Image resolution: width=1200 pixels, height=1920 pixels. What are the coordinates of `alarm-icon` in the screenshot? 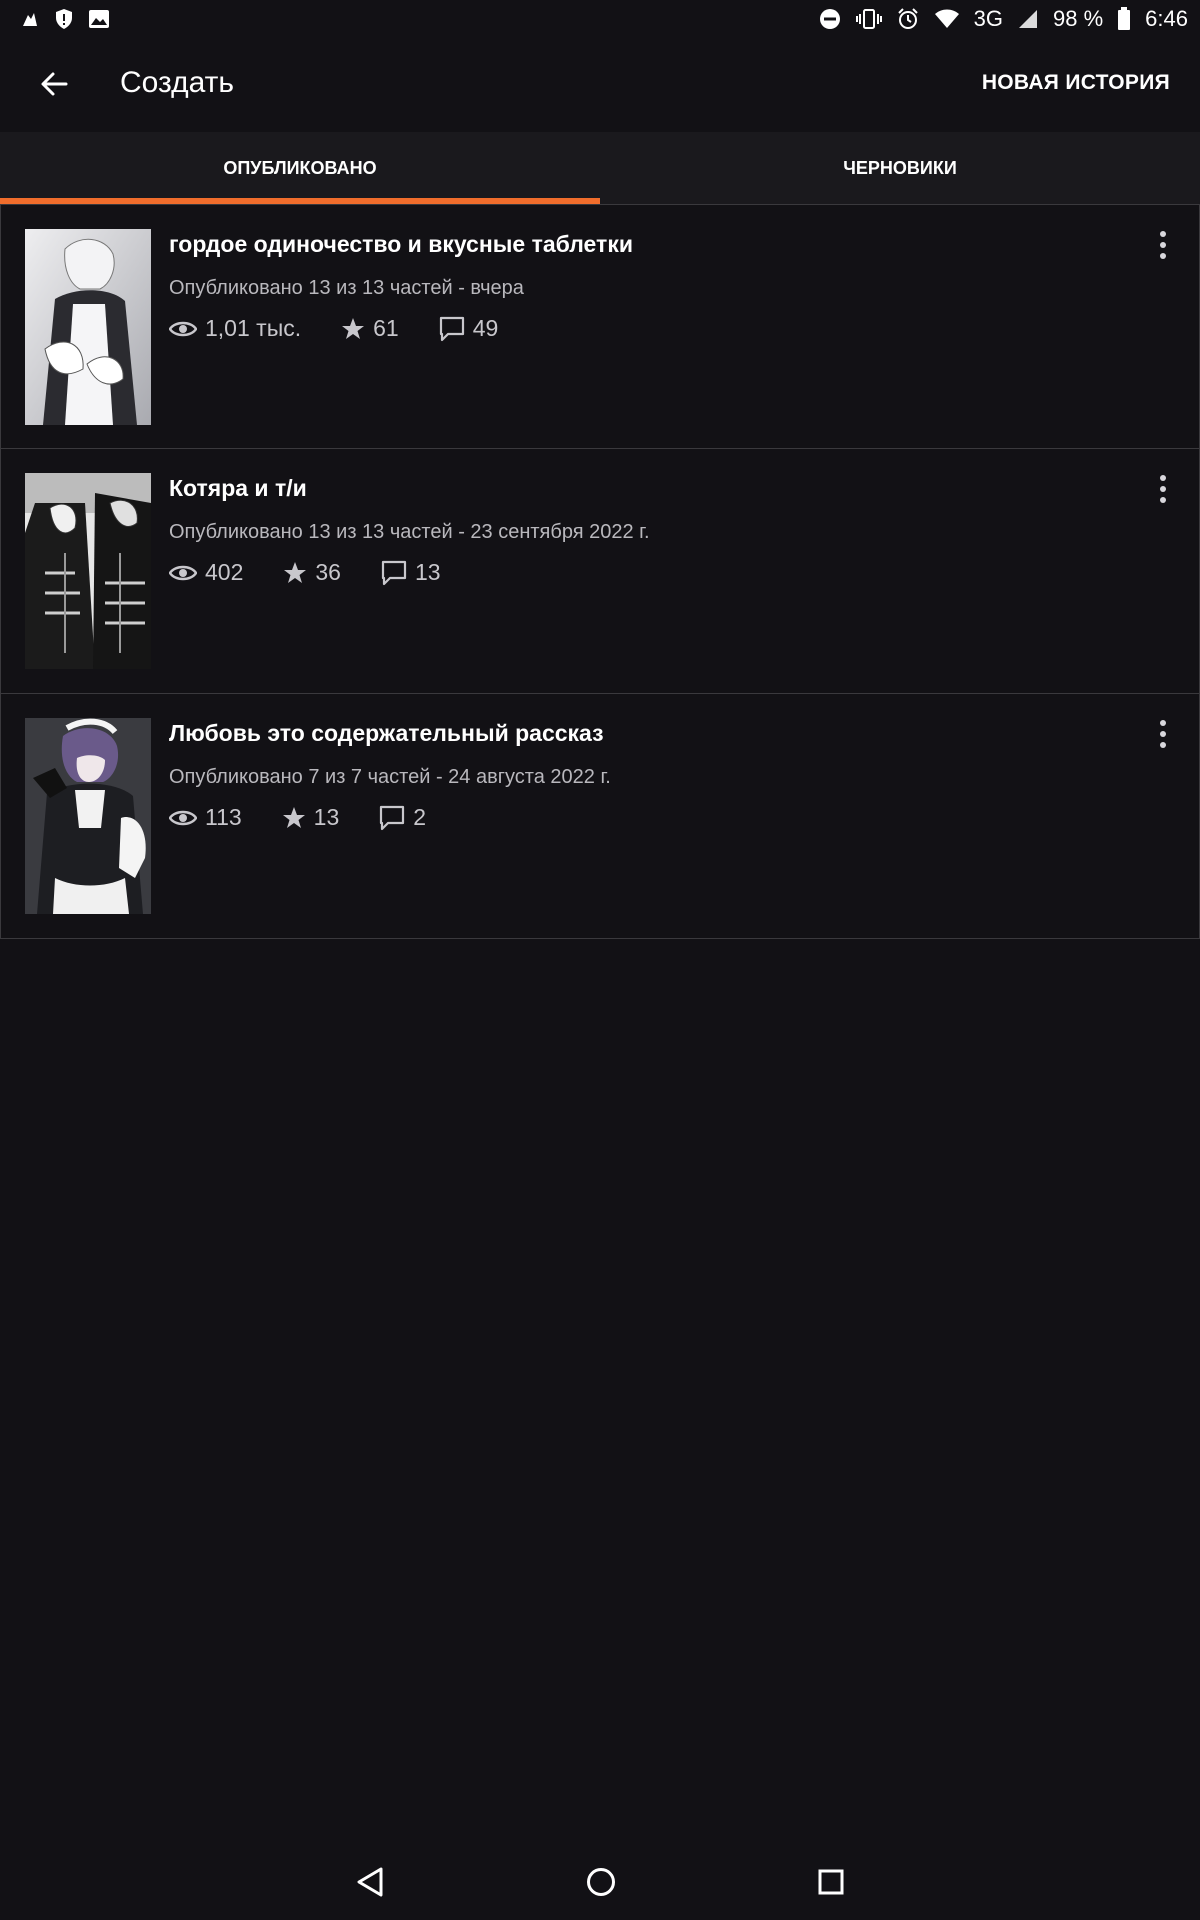 It's located at (907, 18).